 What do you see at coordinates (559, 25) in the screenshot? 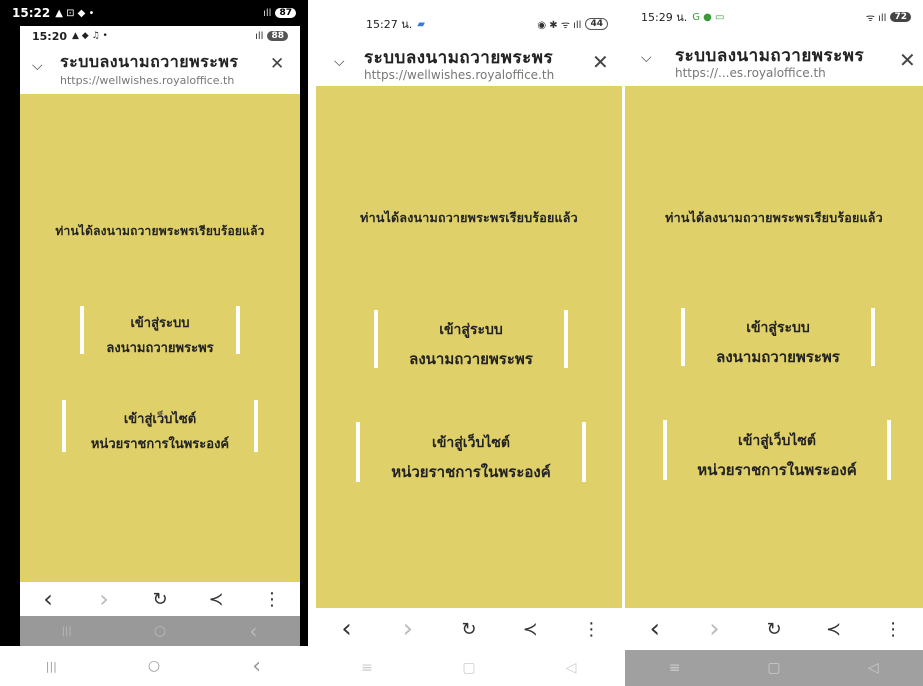
I see `status-icons: ◉ ✱ ᯤ ıll` at bounding box center [559, 25].